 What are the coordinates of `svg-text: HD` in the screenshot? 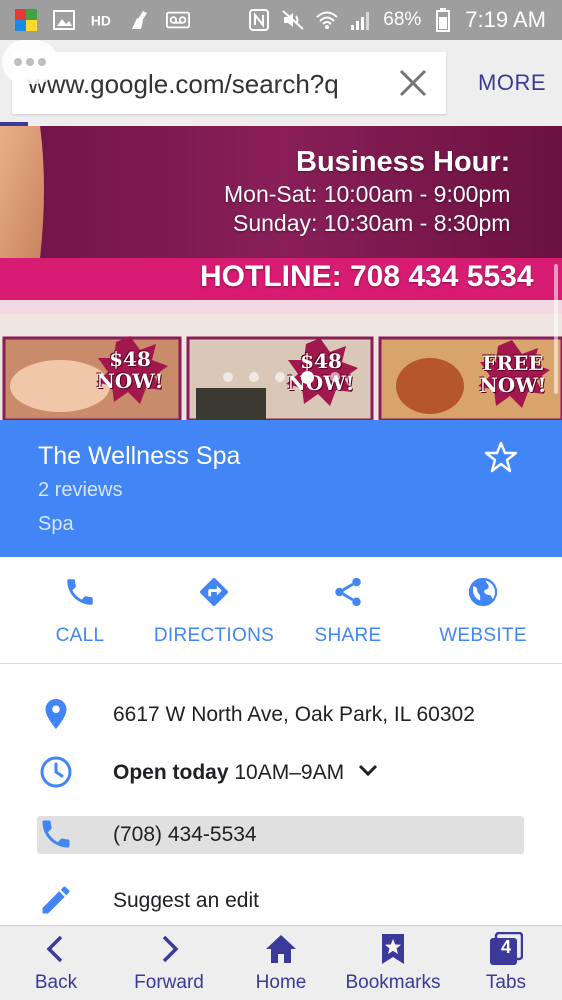 It's located at (101, 21).